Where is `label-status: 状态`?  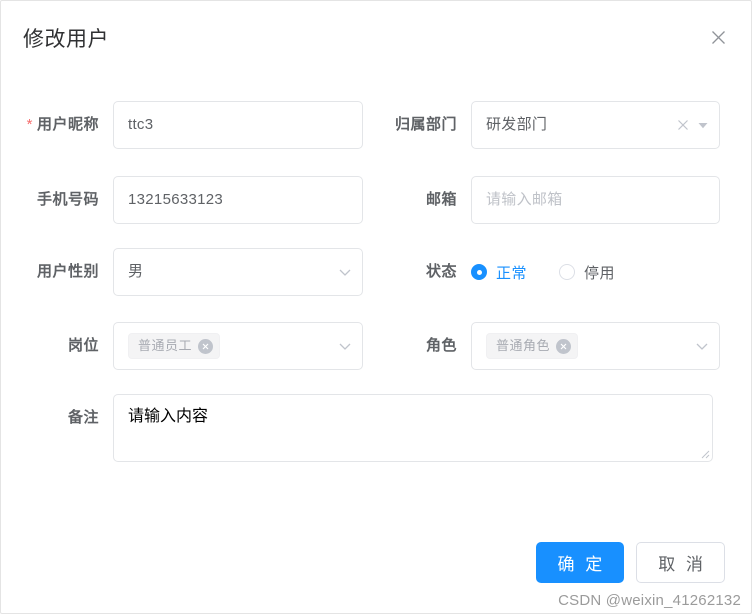 label-status: 状态 is located at coordinates (441, 271).